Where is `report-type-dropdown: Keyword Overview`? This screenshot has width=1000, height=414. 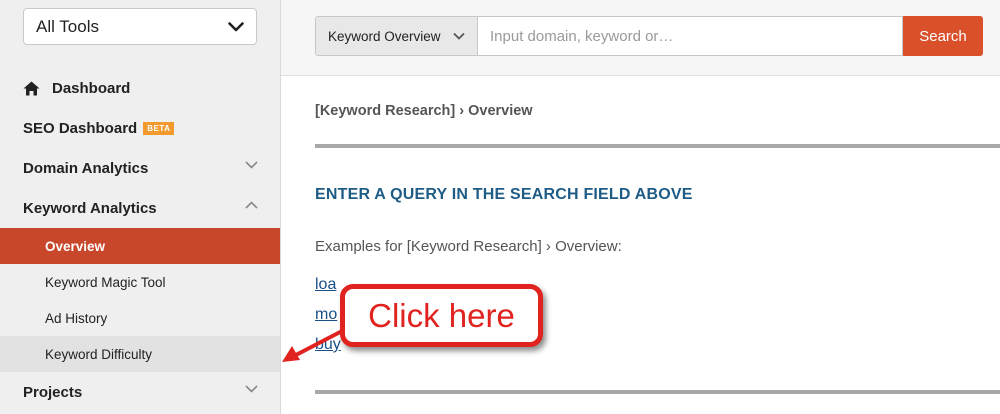
report-type-dropdown: Keyword Overview is located at coordinates (396, 36).